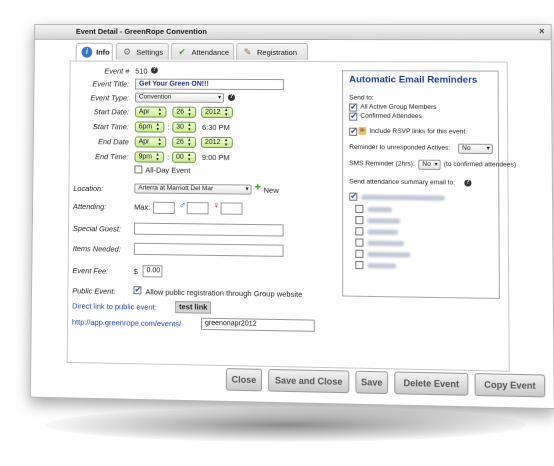  Describe the element at coordinates (192, 188) in the screenshot. I see `location-select: Arterra at Marriott Del Mar` at that location.